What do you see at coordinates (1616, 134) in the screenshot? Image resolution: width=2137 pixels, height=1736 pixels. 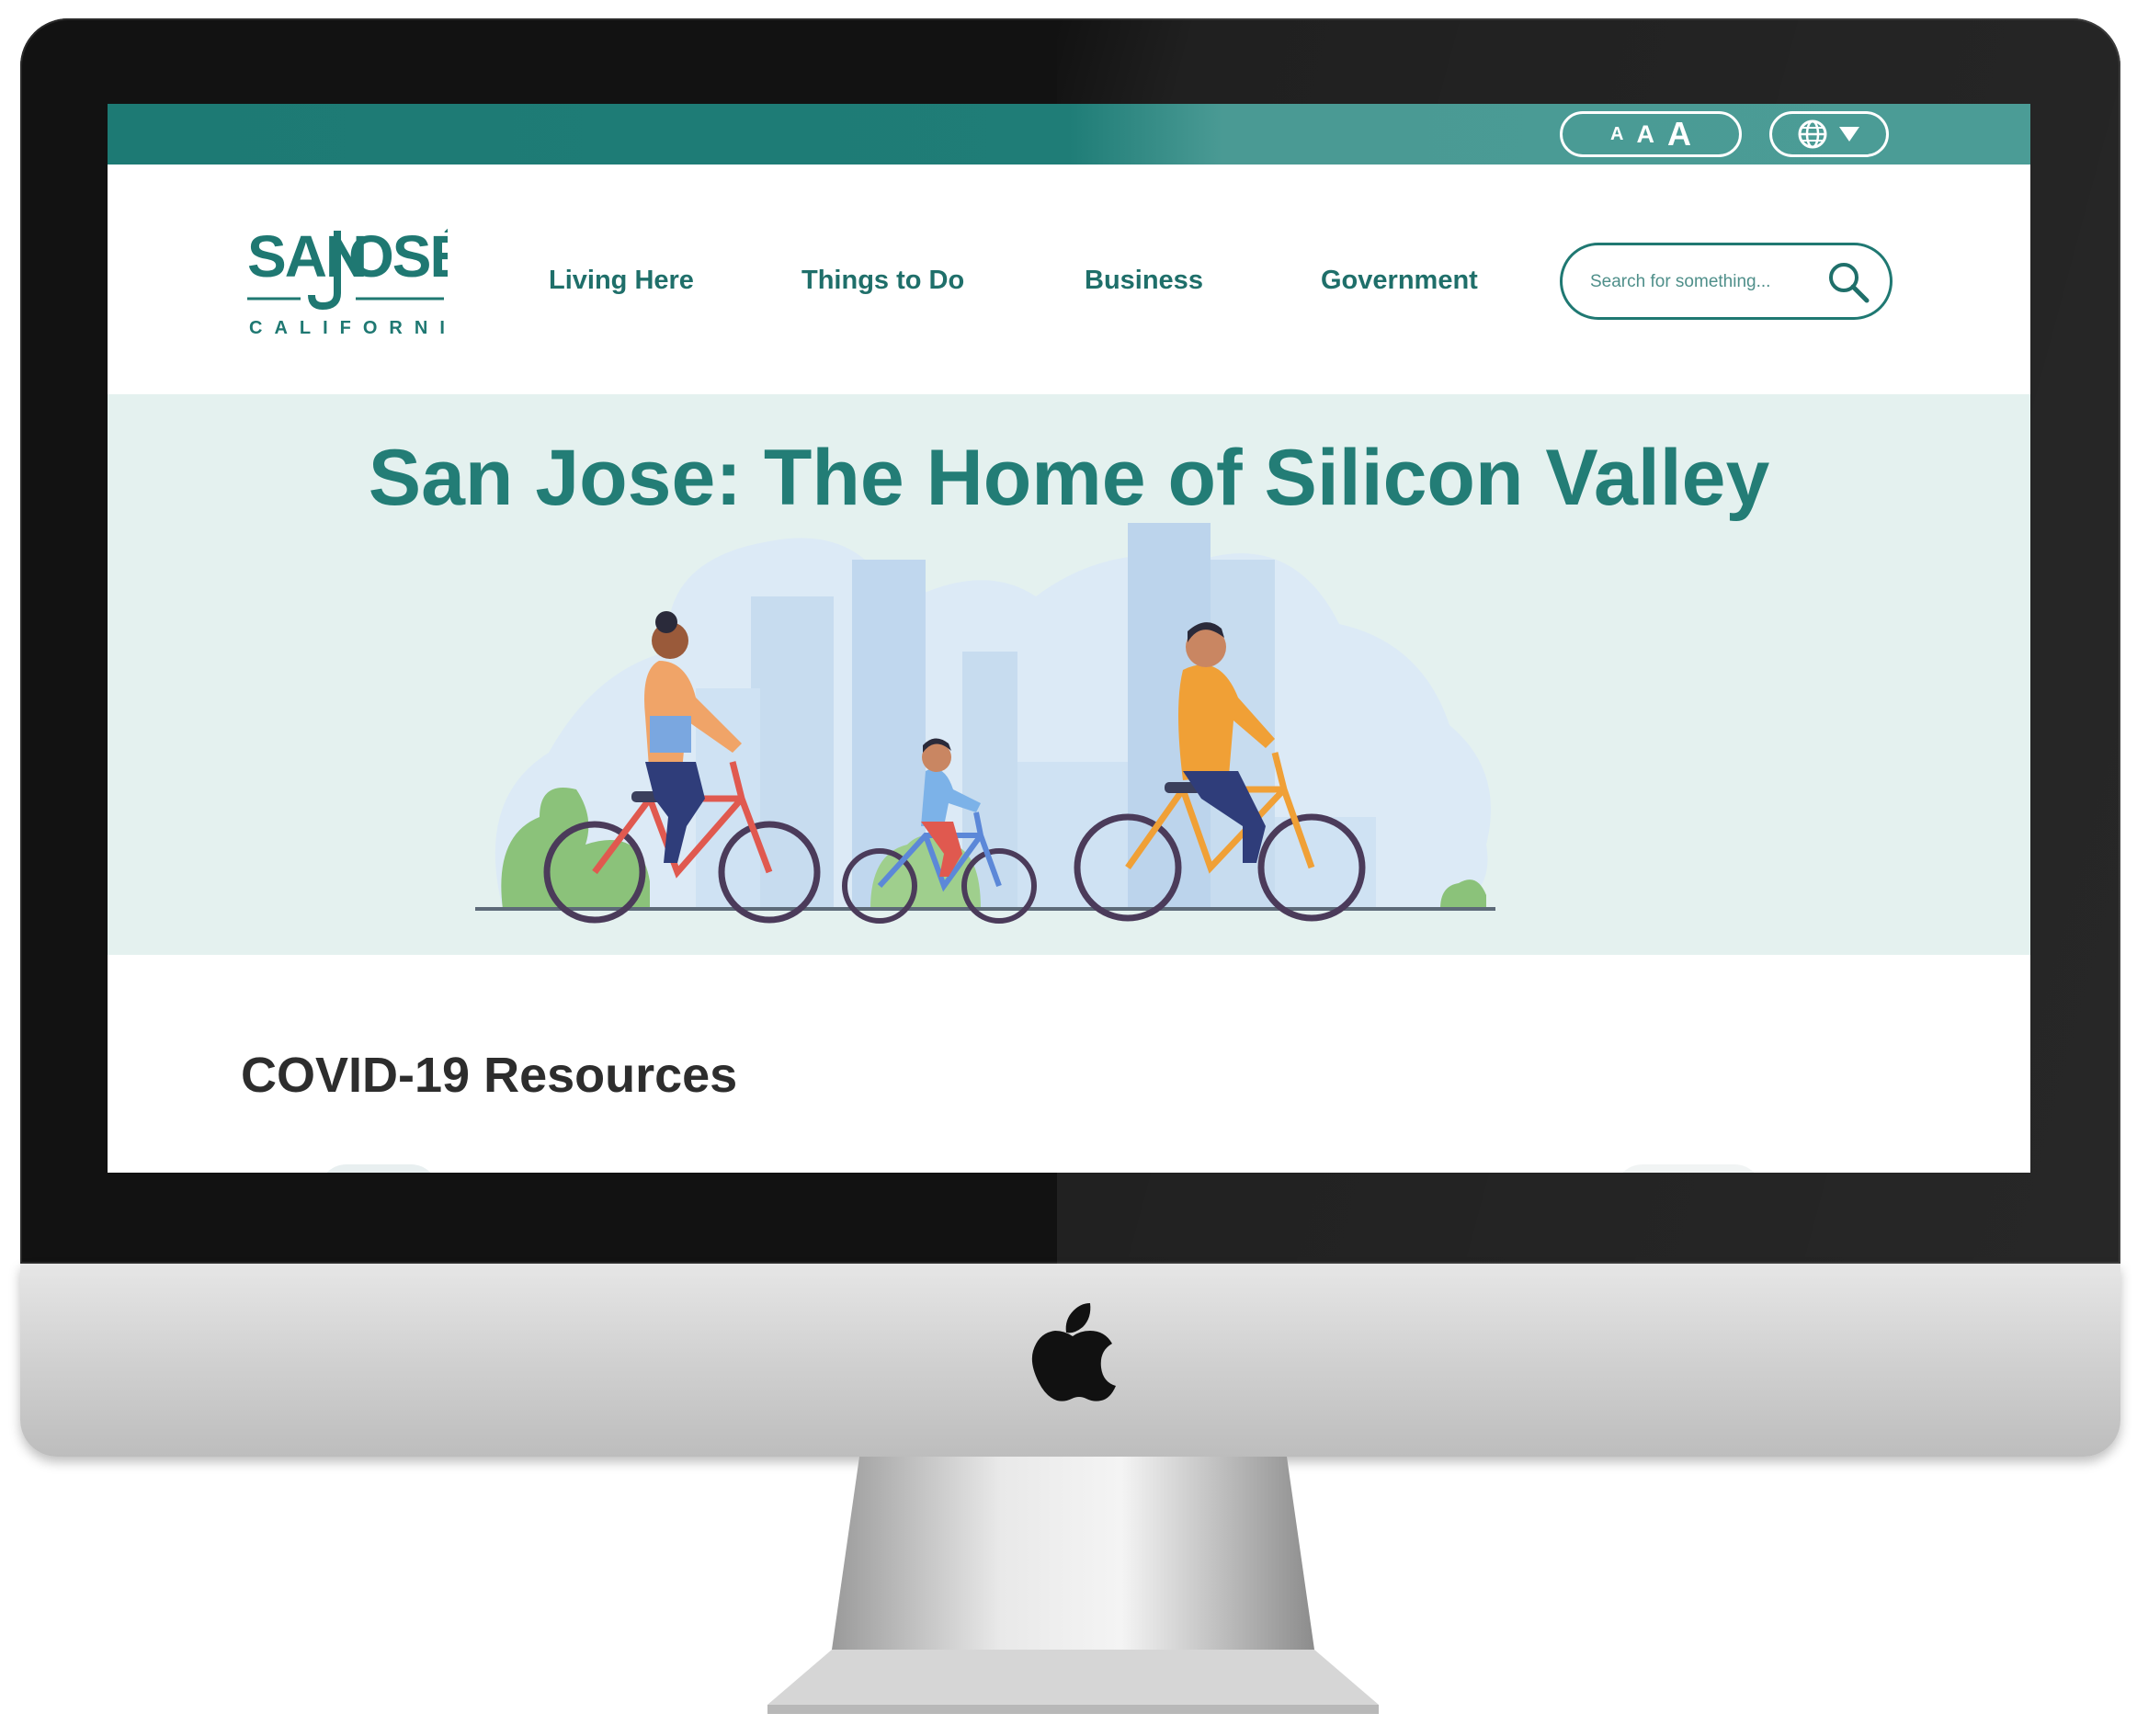 I see `text-size-small-button: A` at bounding box center [1616, 134].